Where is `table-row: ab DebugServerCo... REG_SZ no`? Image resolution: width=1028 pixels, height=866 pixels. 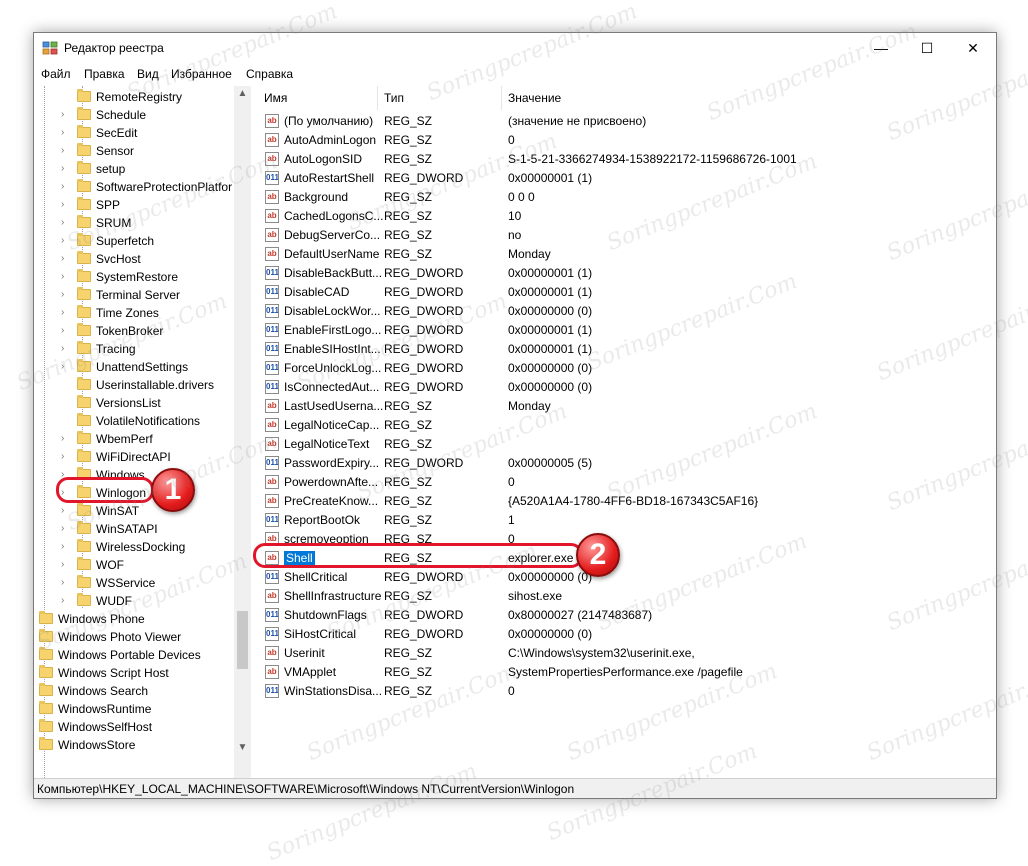
table-row: ab DebugServerCo... REG_SZ no is located at coordinates (626, 235).